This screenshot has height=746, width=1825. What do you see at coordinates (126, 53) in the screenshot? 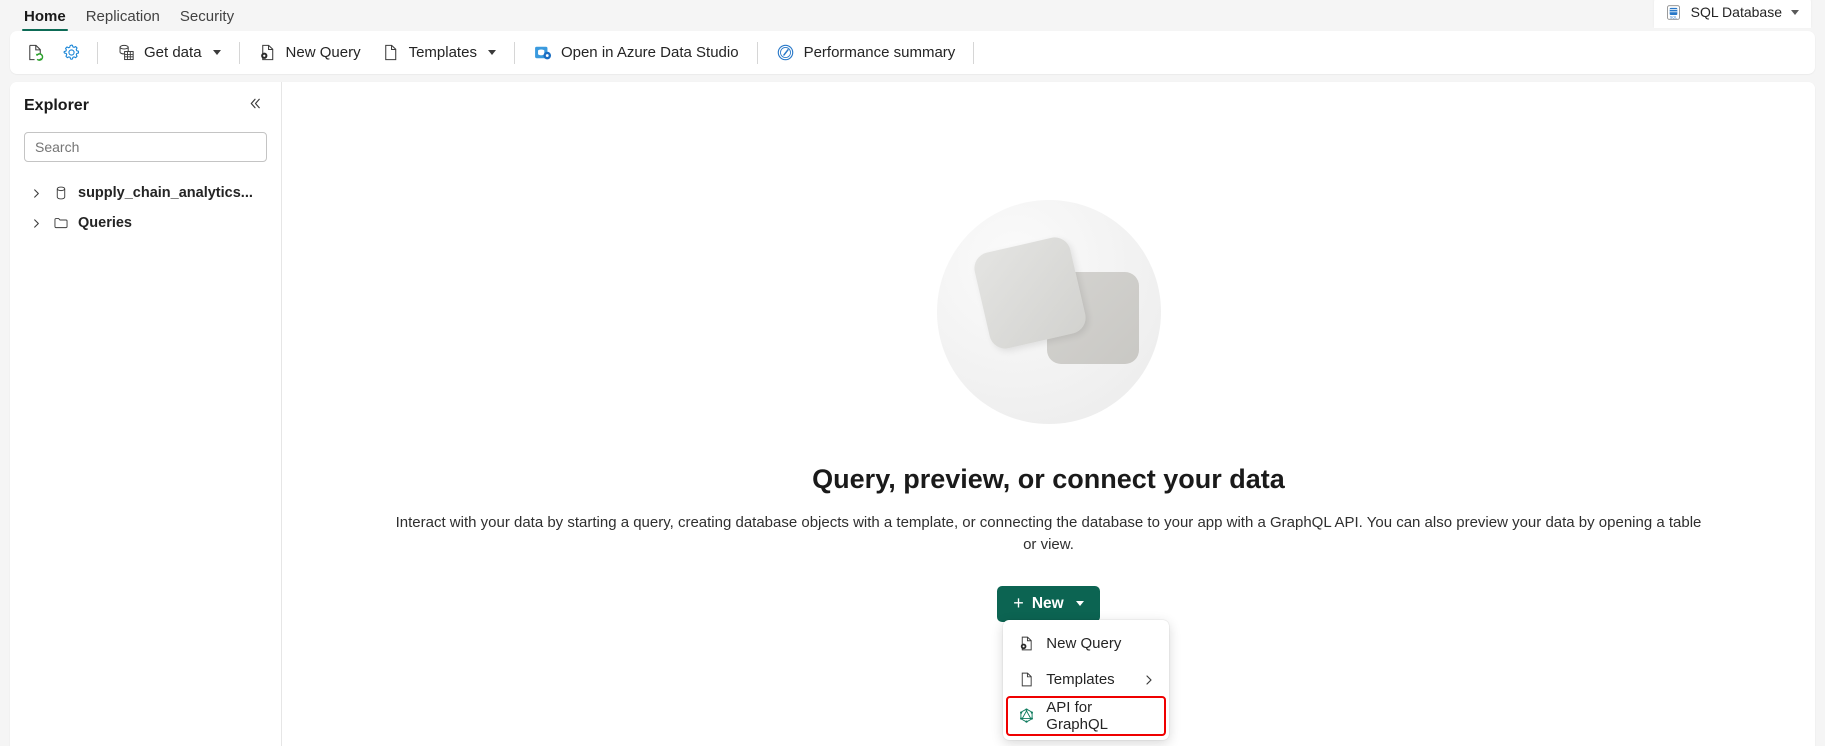
I see `get-data-icon` at bounding box center [126, 53].